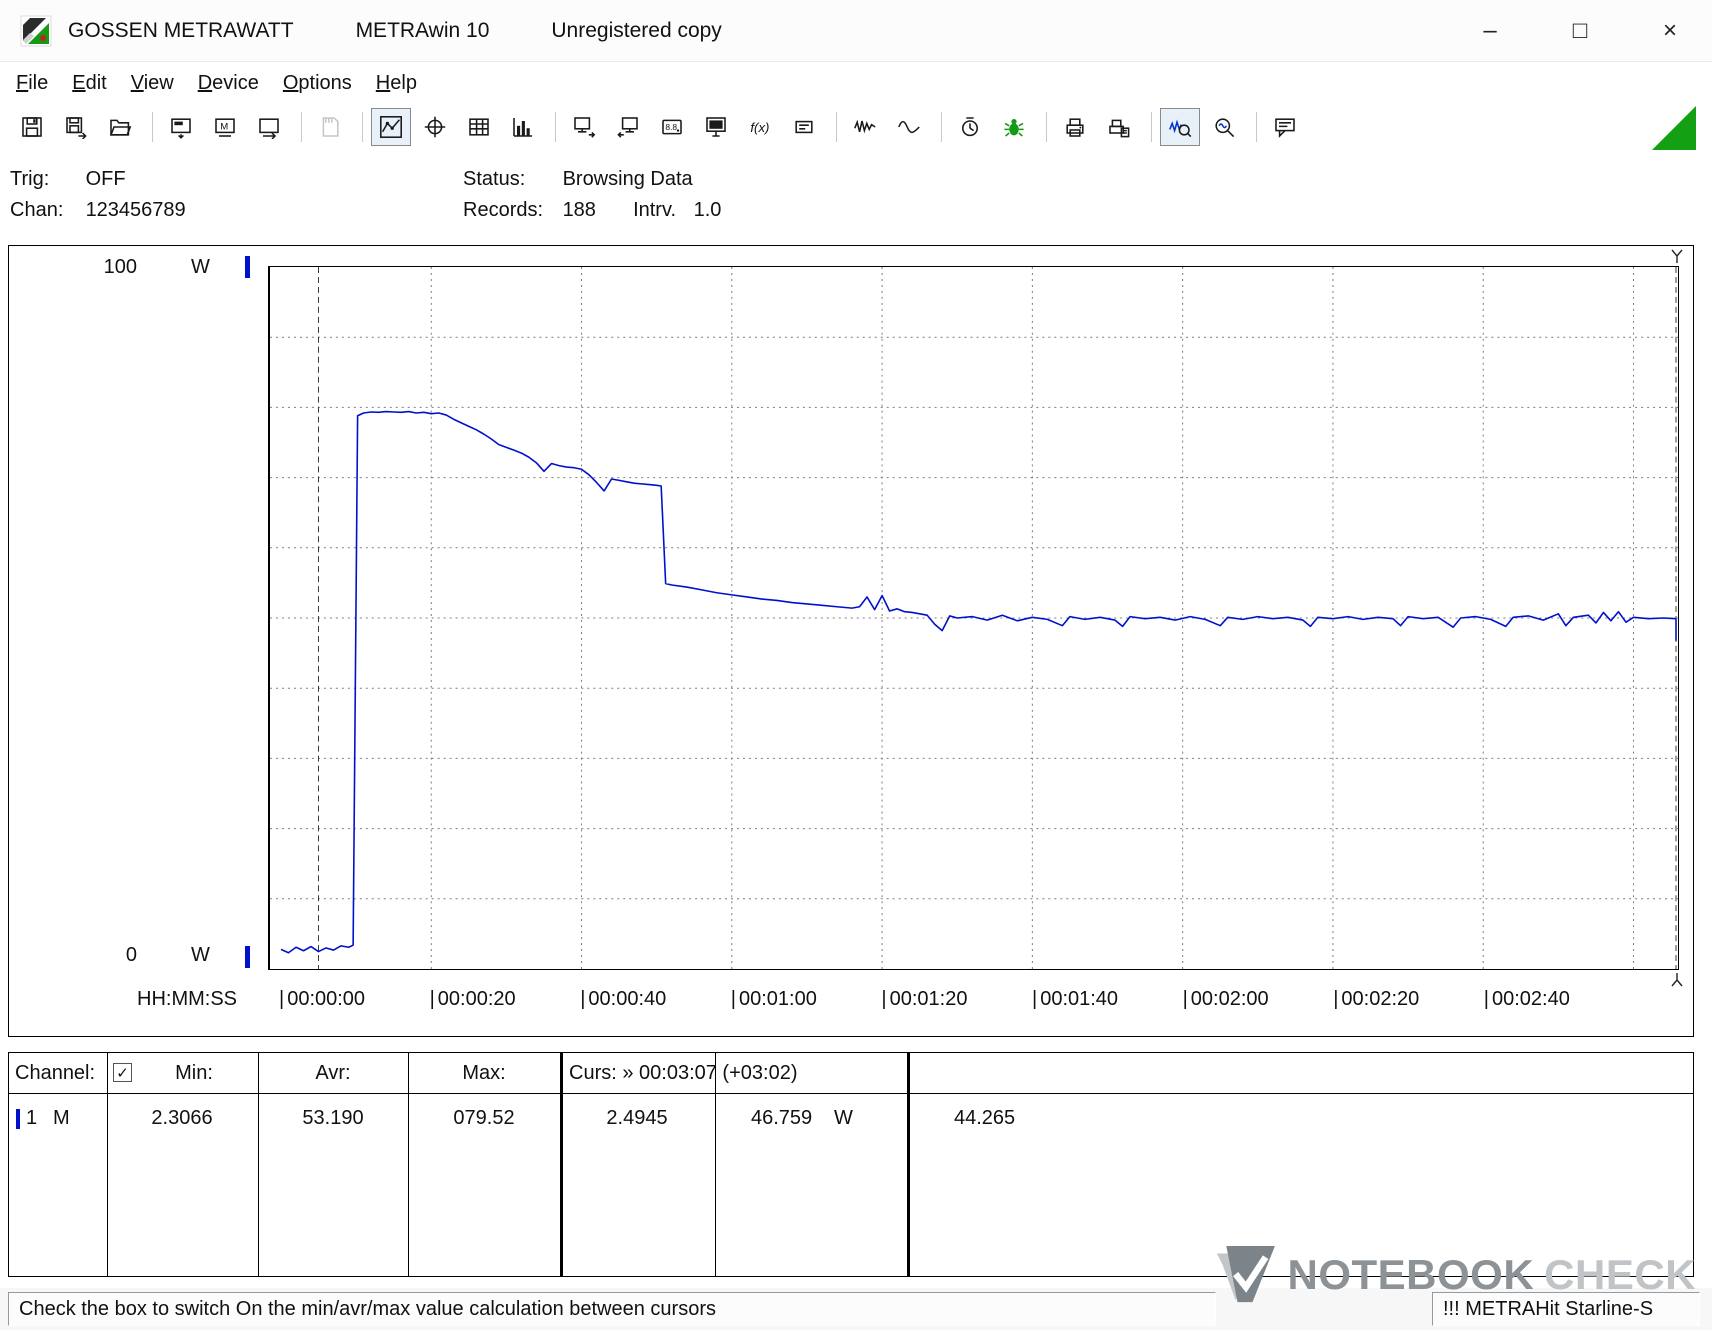 This screenshot has width=1712, height=1330. What do you see at coordinates (269, 127) in the screenshot?
I see `device-transfer-icon` at bounding box center [269, 127].